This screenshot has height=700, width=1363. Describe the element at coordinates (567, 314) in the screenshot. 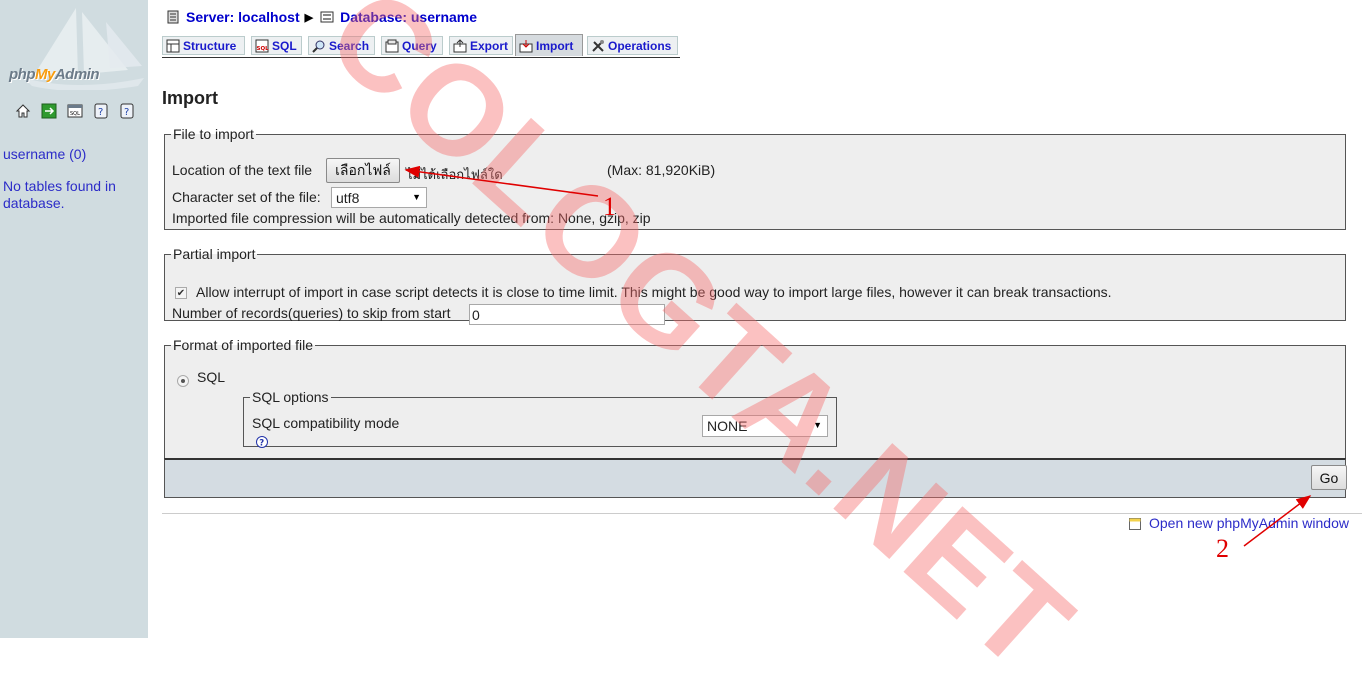

I see `skip-records-input: 0` at that location.